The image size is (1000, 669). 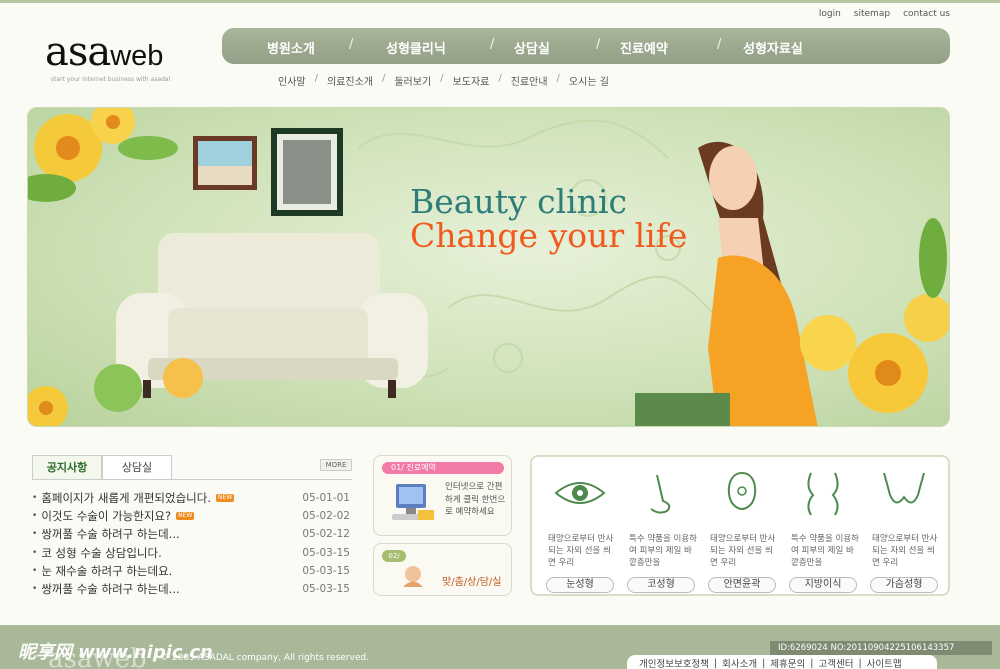 I want to click on flower-topleft-icon, so click(x=103, y=155).